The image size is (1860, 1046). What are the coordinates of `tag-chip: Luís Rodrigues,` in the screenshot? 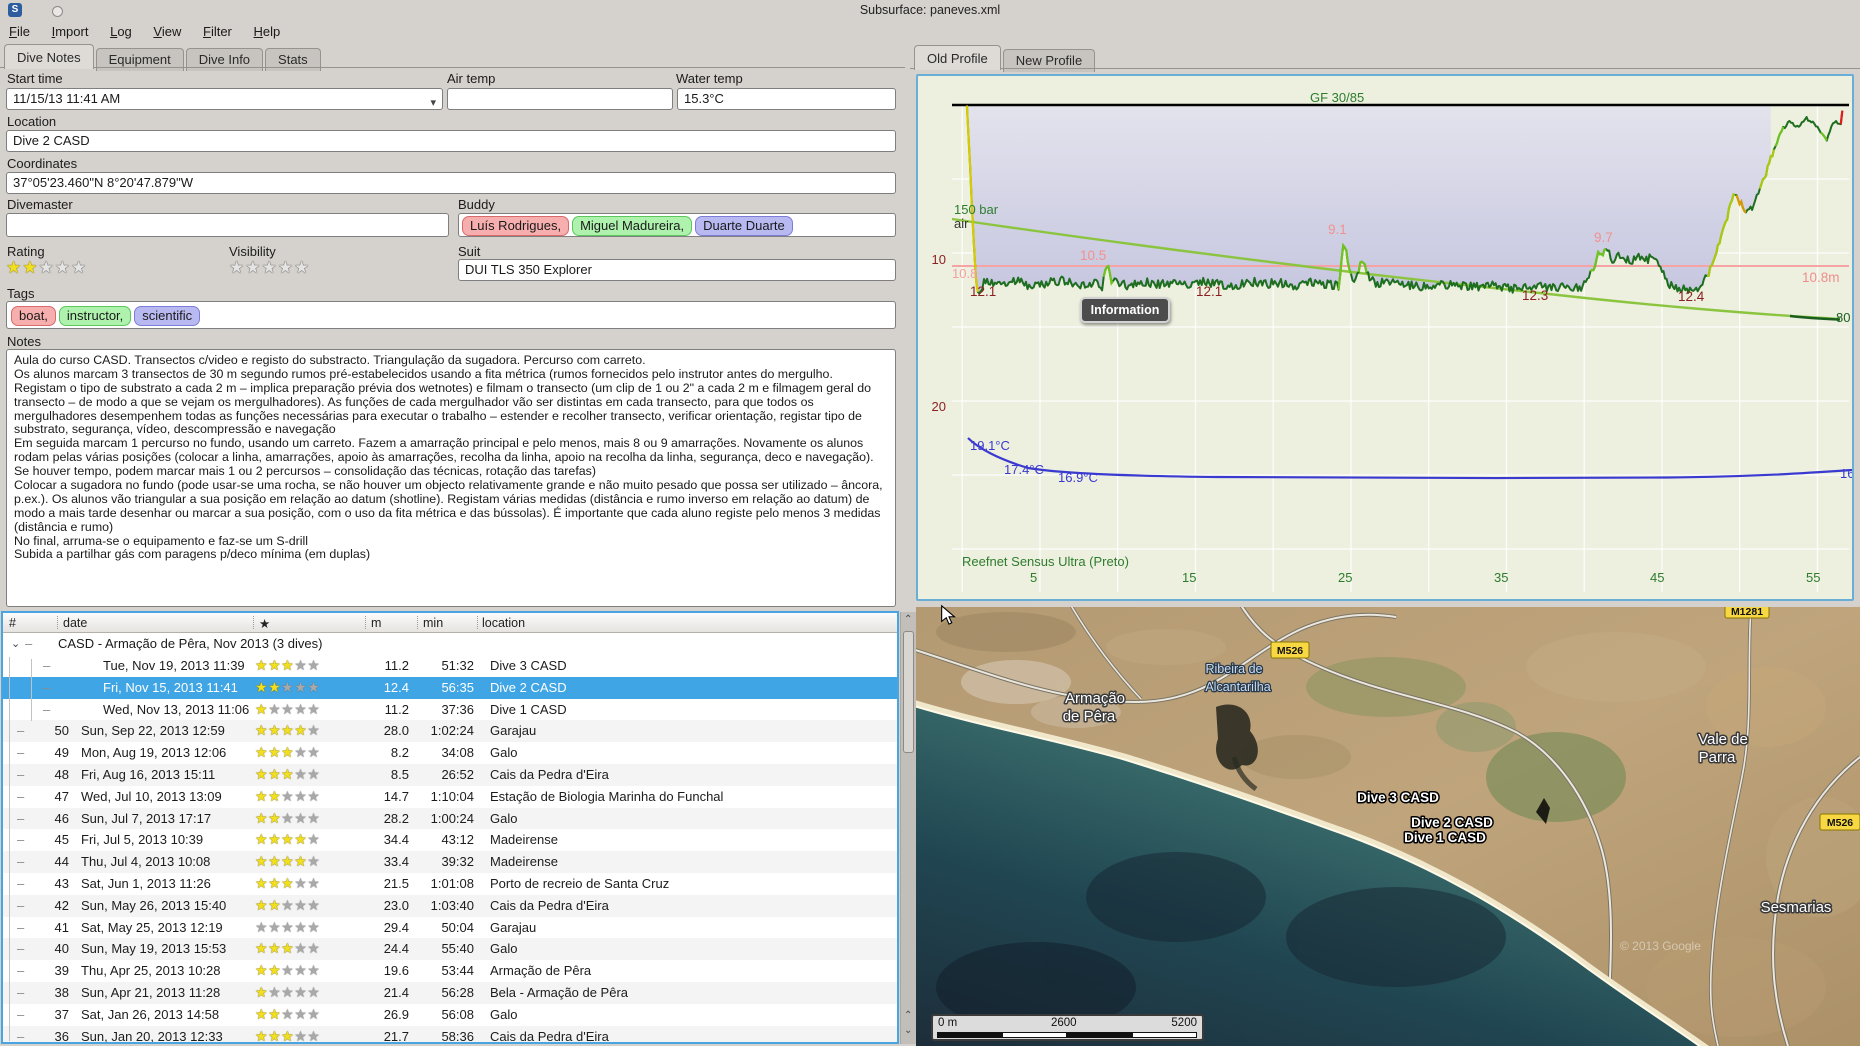 It's located at (516, 226).